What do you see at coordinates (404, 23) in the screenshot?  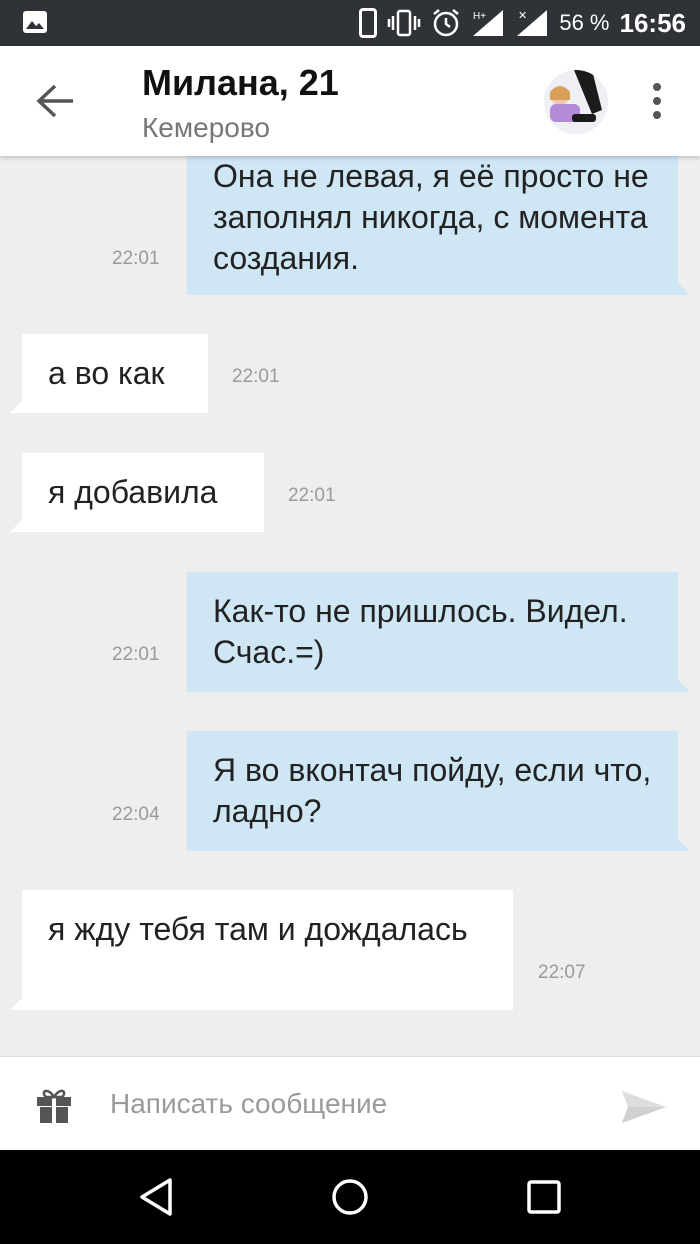 I see `vibrate-icon` at bounding box center [404, 23].